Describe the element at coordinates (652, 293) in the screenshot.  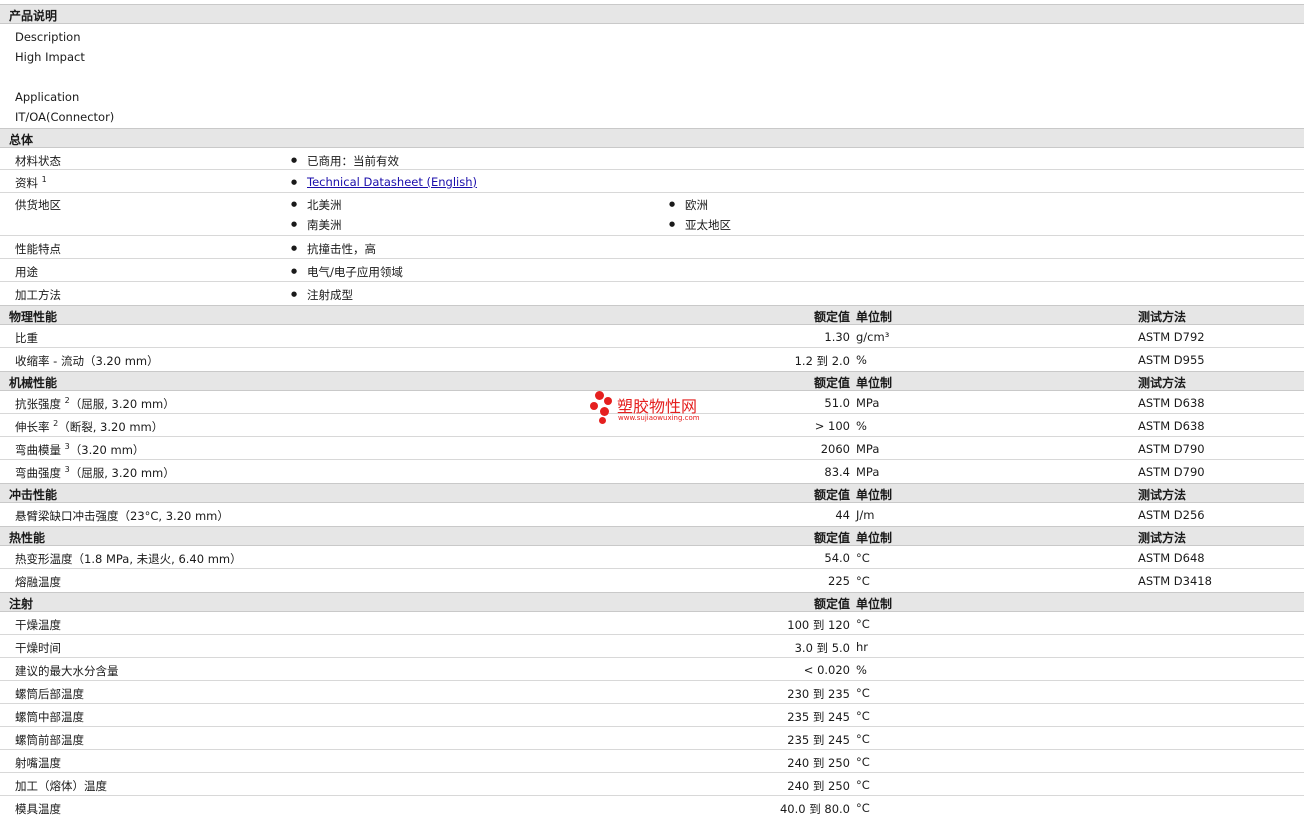
I see `row-processing: 加工方法 注射成型` at that location.